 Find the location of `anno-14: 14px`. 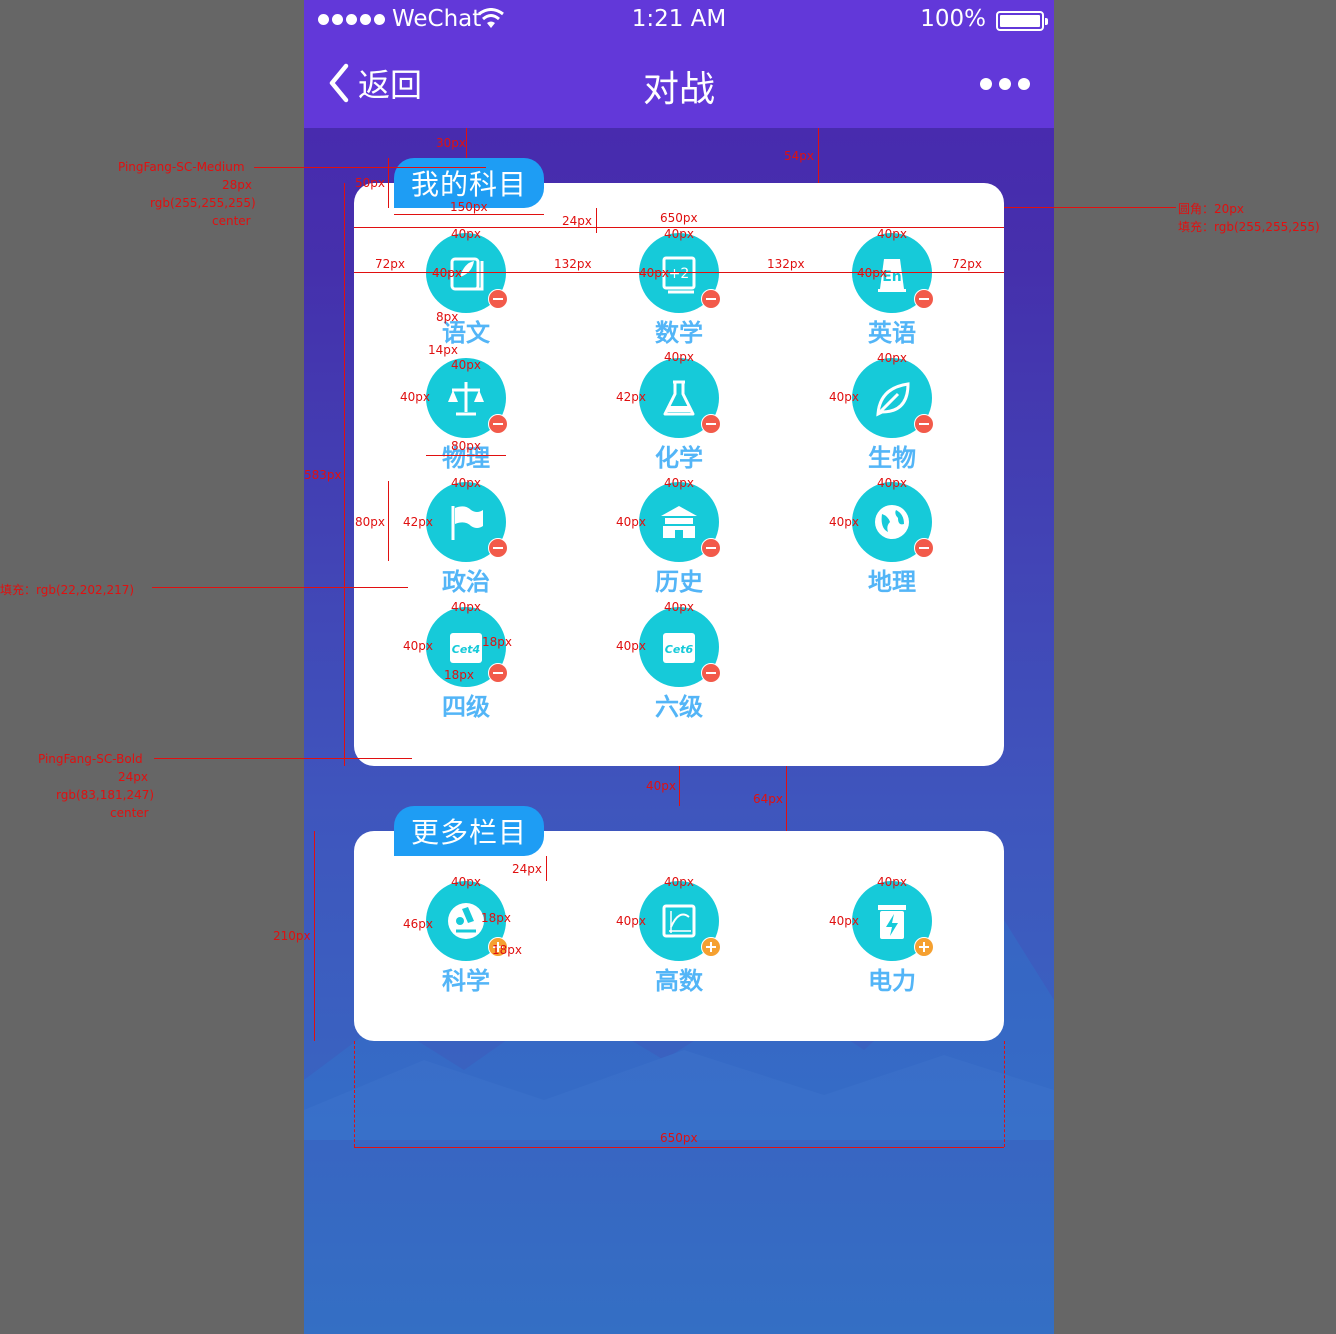

anno-14: 14px is located at coordinates (443, 350).